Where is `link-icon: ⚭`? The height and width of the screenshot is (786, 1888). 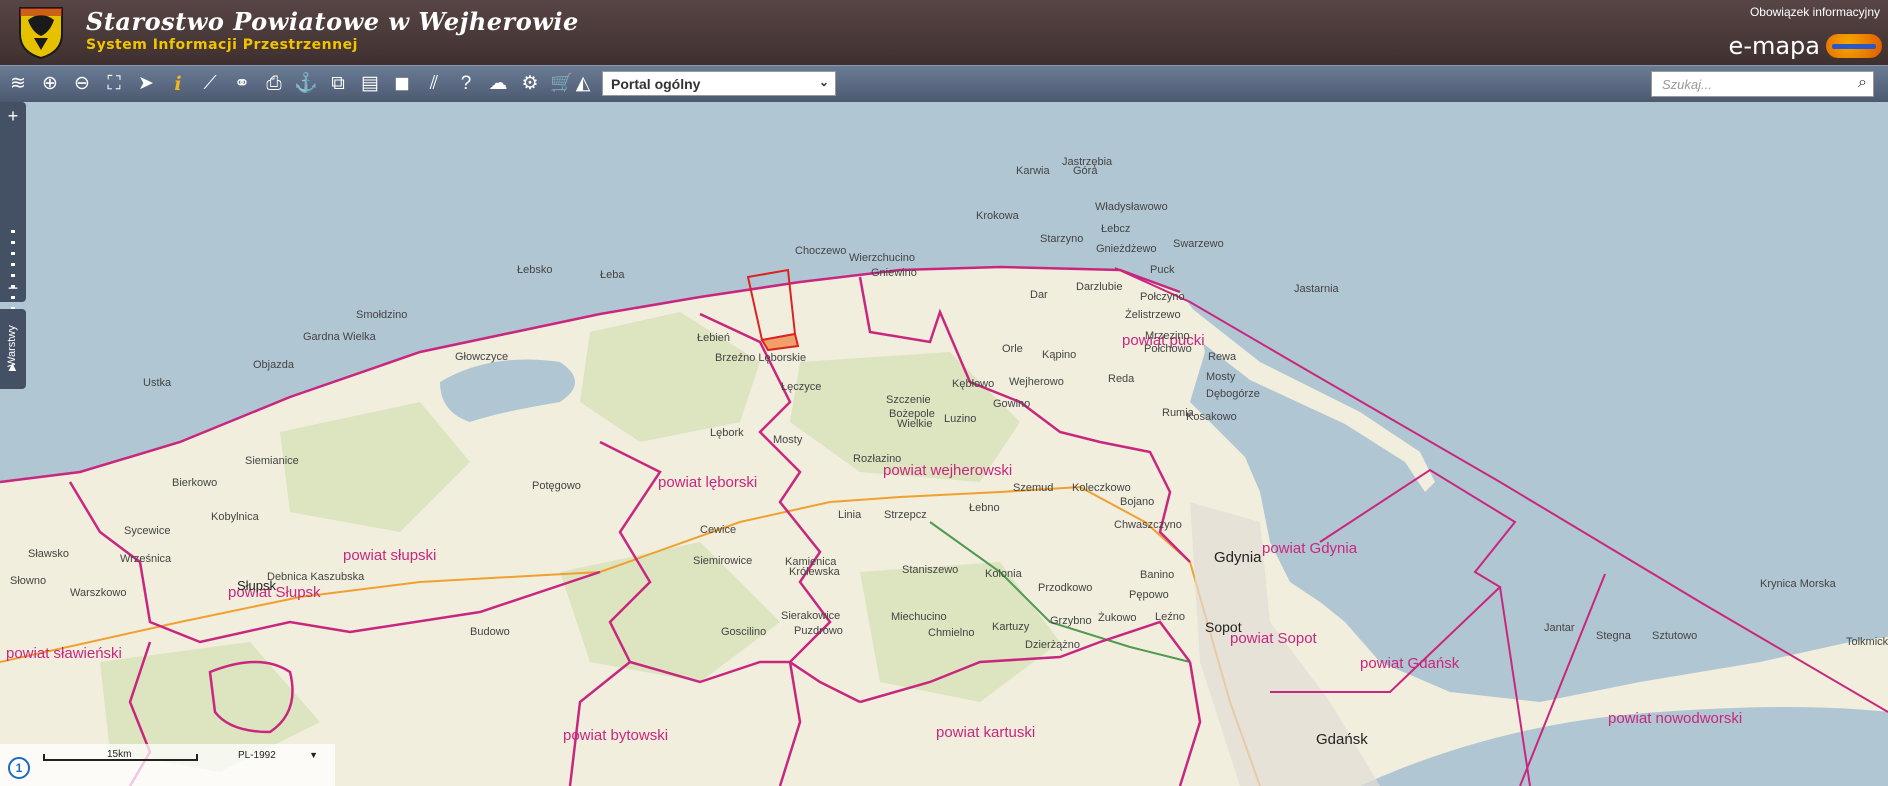
link-icon: ⚭ is located at coordinates (242, 84).